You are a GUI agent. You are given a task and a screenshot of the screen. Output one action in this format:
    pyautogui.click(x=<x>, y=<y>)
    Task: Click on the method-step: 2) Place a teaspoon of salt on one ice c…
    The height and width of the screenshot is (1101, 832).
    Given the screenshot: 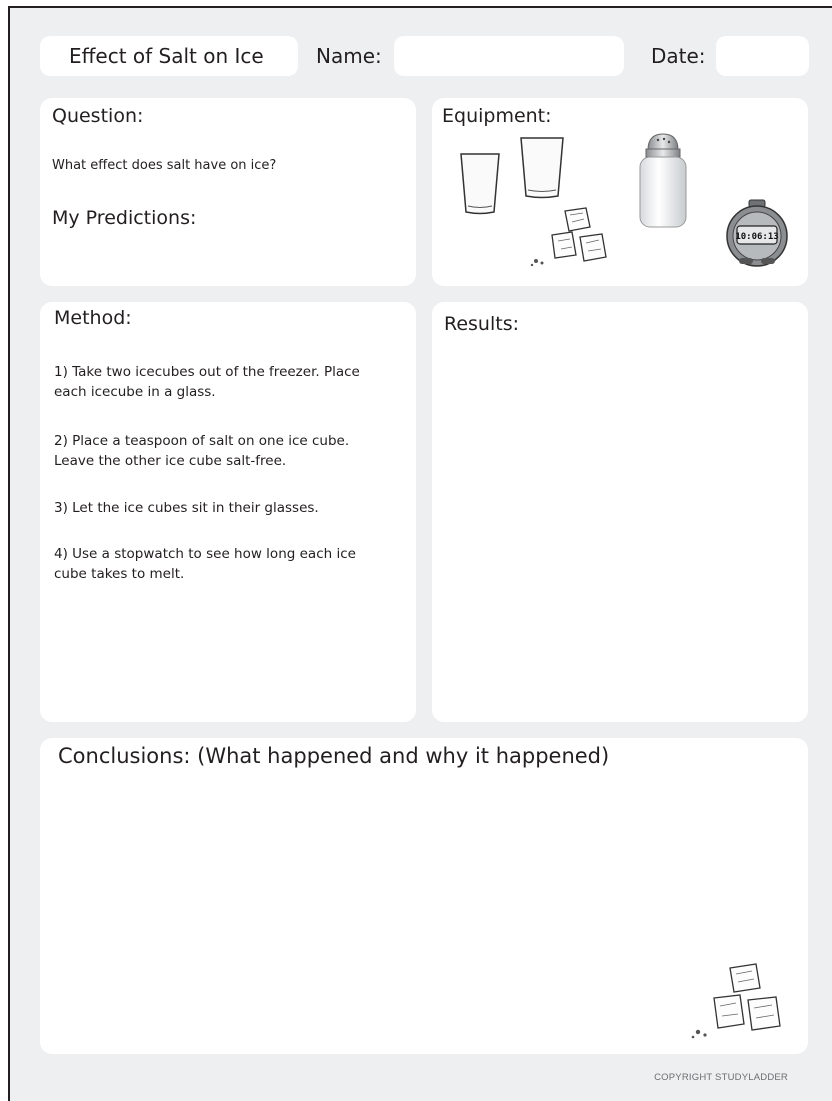 What is the action you would take?
    pyautogui.click(x=234, y=451)
    